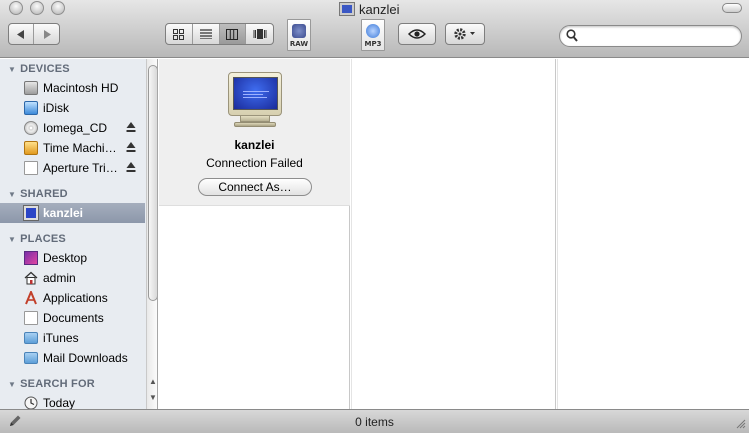 The width and height of the screenshot is (749, 433). What do you see at coordinates (43, 239) in the screenshot?
I see `places-header-label: PLACES` at bounding box center [43, 239].